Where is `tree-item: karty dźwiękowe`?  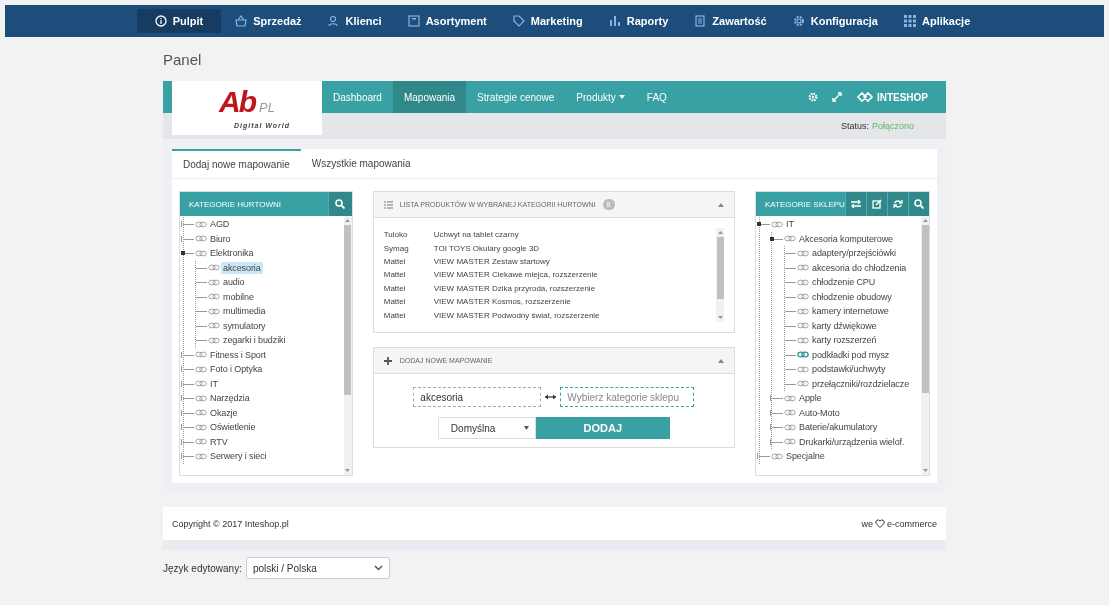 tree-item: karty dźwiękowe is located at coordinates (844, 325).